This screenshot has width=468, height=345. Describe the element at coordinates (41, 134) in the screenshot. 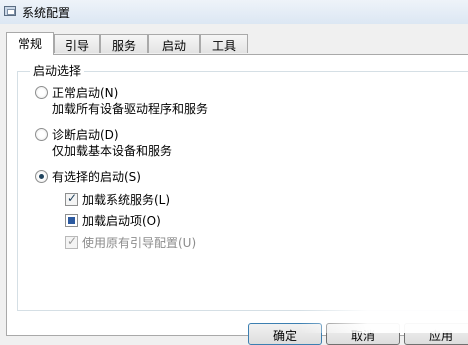

I see `diagnostic-startup-radio` at that location.